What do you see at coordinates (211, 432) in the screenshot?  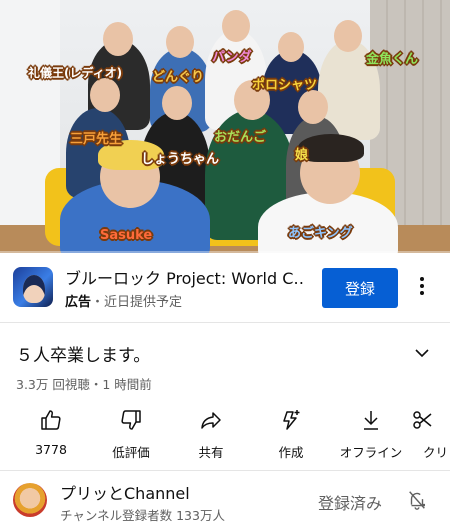 I see `share-button: 共有` at bounding box center [211, 432].